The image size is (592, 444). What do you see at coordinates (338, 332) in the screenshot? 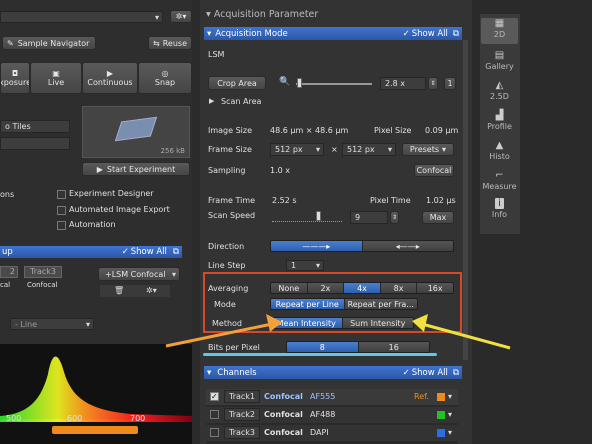
I see `annotation-arrows` at bounding box center [338, 332].